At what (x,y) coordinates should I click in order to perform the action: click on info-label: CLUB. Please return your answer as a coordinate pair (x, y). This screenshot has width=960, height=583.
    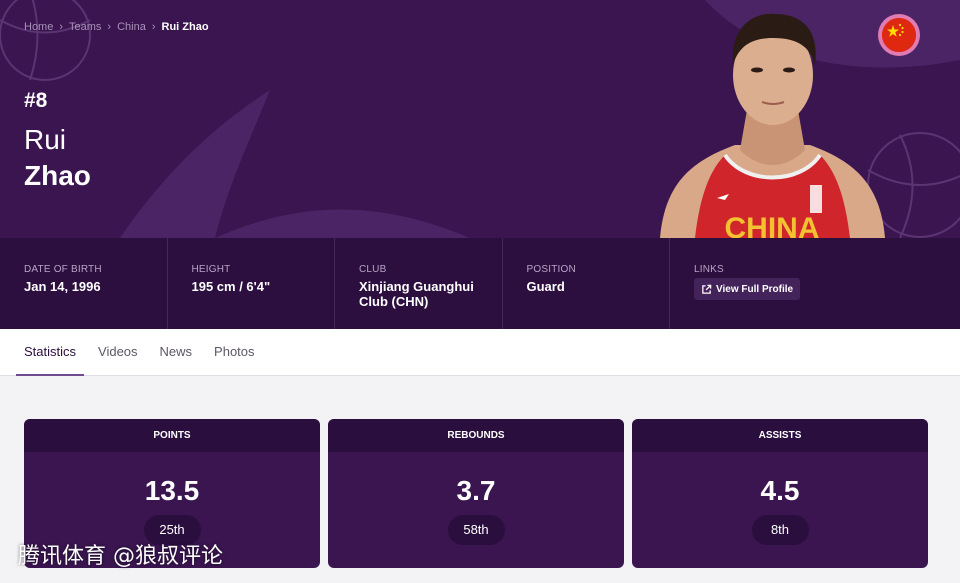
    Looking at the image, I should click on (373, 269).